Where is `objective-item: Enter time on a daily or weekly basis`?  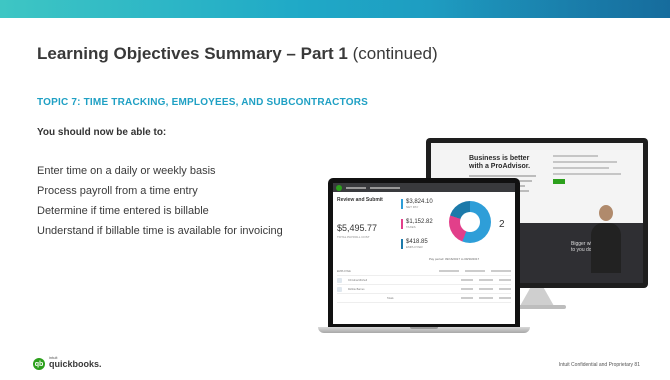 objective-item: Enter time on a daily or weekly basis is located at coordinates (126, 171).